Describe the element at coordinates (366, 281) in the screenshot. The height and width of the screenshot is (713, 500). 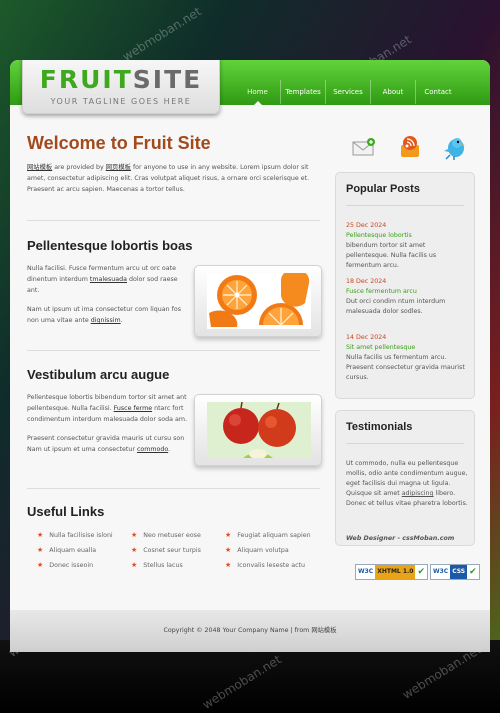
I see `post-date: 18 Dec 2024` at that location.